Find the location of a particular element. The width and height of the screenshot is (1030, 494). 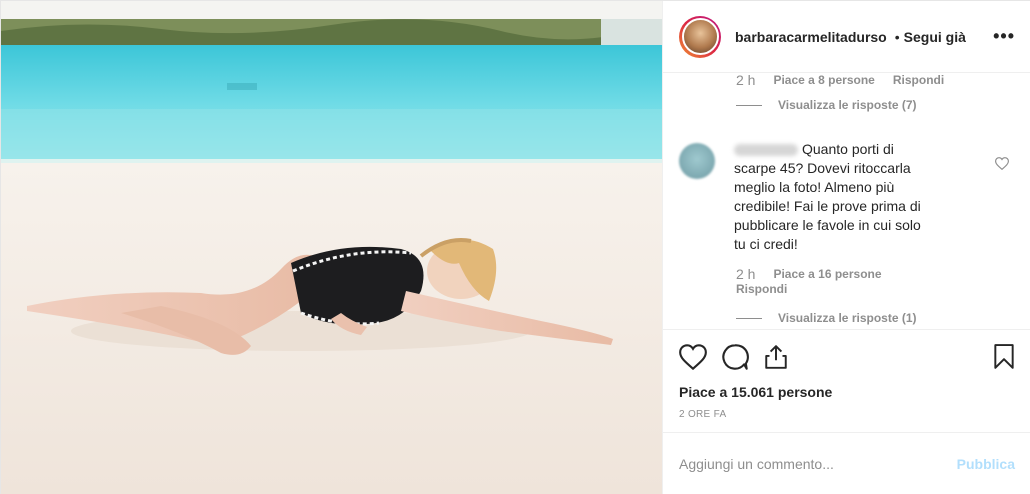

comment-meta: 2 h Piace a 16 persone Rispondi is located at coordinates (826, 281).